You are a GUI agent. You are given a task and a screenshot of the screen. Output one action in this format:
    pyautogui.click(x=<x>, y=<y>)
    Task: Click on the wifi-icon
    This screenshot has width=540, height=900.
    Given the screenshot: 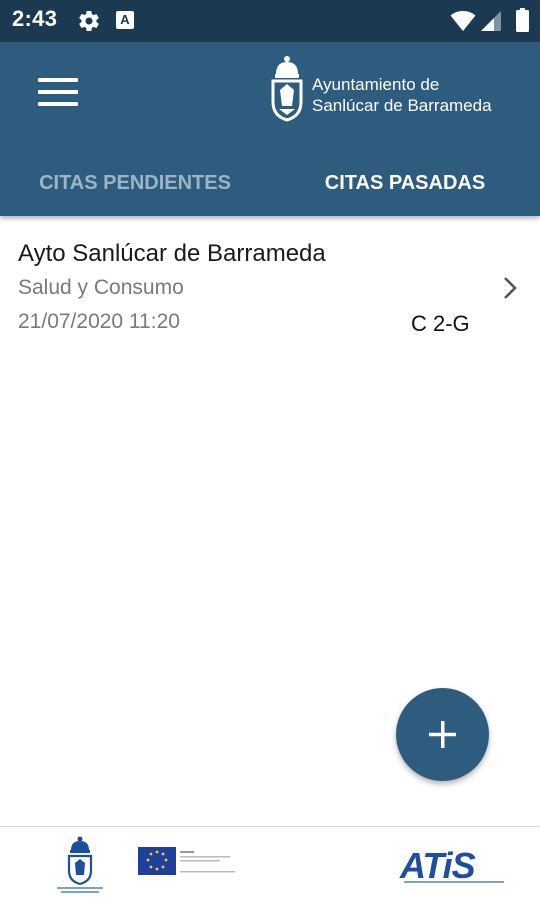 What is the action you would take?
    pyautogui.click(x=463, y=21)
    